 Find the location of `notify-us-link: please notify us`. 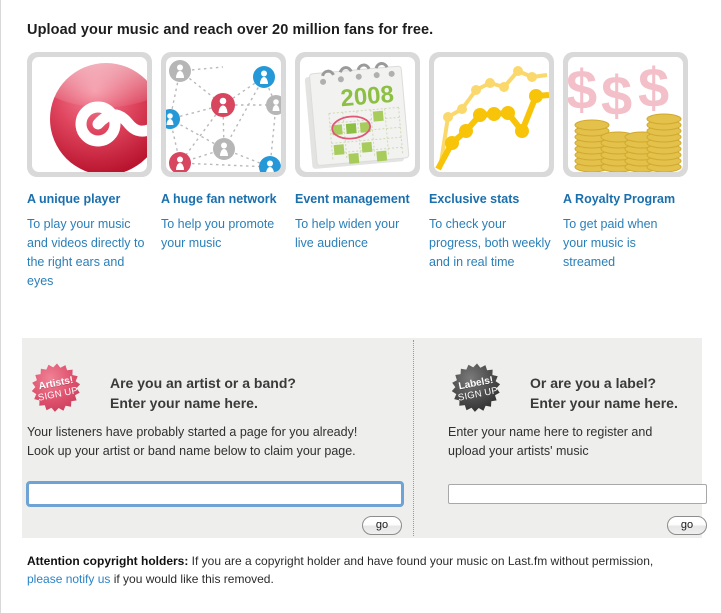

notify-us-link: please notify us is located at coordinates (68, 579).